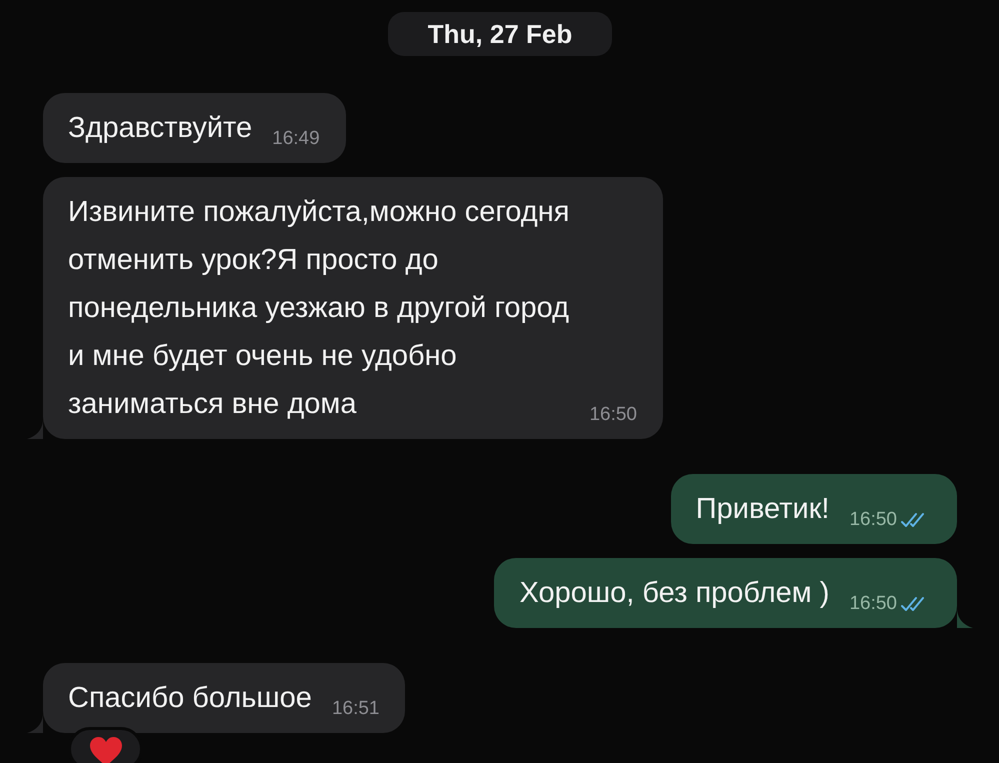 Image resolution: width=999 pixels, height=763 pixels. I want to click on message-time: 16:49, so click(296, 139).